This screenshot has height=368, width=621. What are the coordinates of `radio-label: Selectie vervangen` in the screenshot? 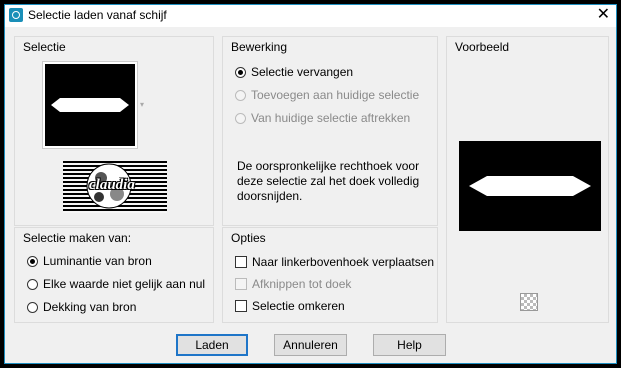 It's located at (302, 72).